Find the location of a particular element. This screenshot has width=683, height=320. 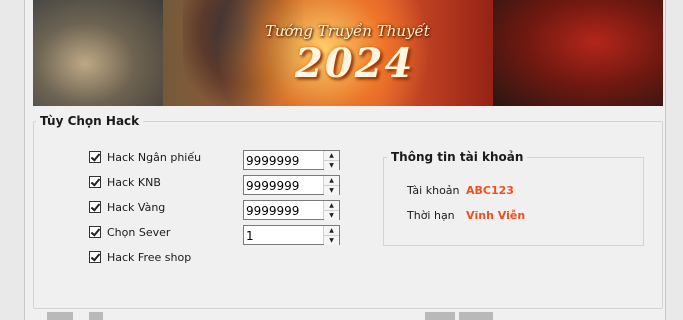

banner-title: Tướng Truyền Thuyết is located at coordinates (347, 31).